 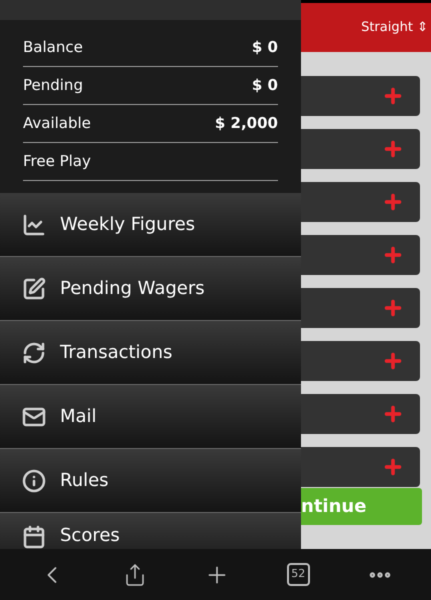 I want to click on bet-type-dropdown: Straight ⇕, so click(x=394, y=28).